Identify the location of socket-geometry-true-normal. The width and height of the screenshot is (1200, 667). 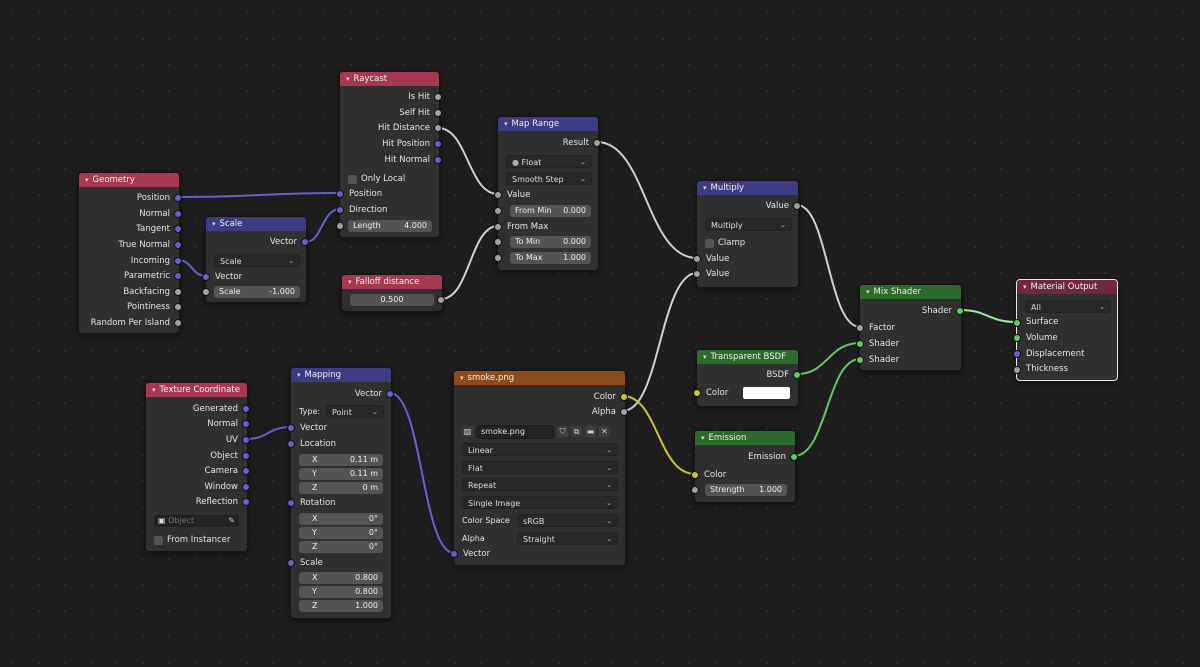
(178, 245).